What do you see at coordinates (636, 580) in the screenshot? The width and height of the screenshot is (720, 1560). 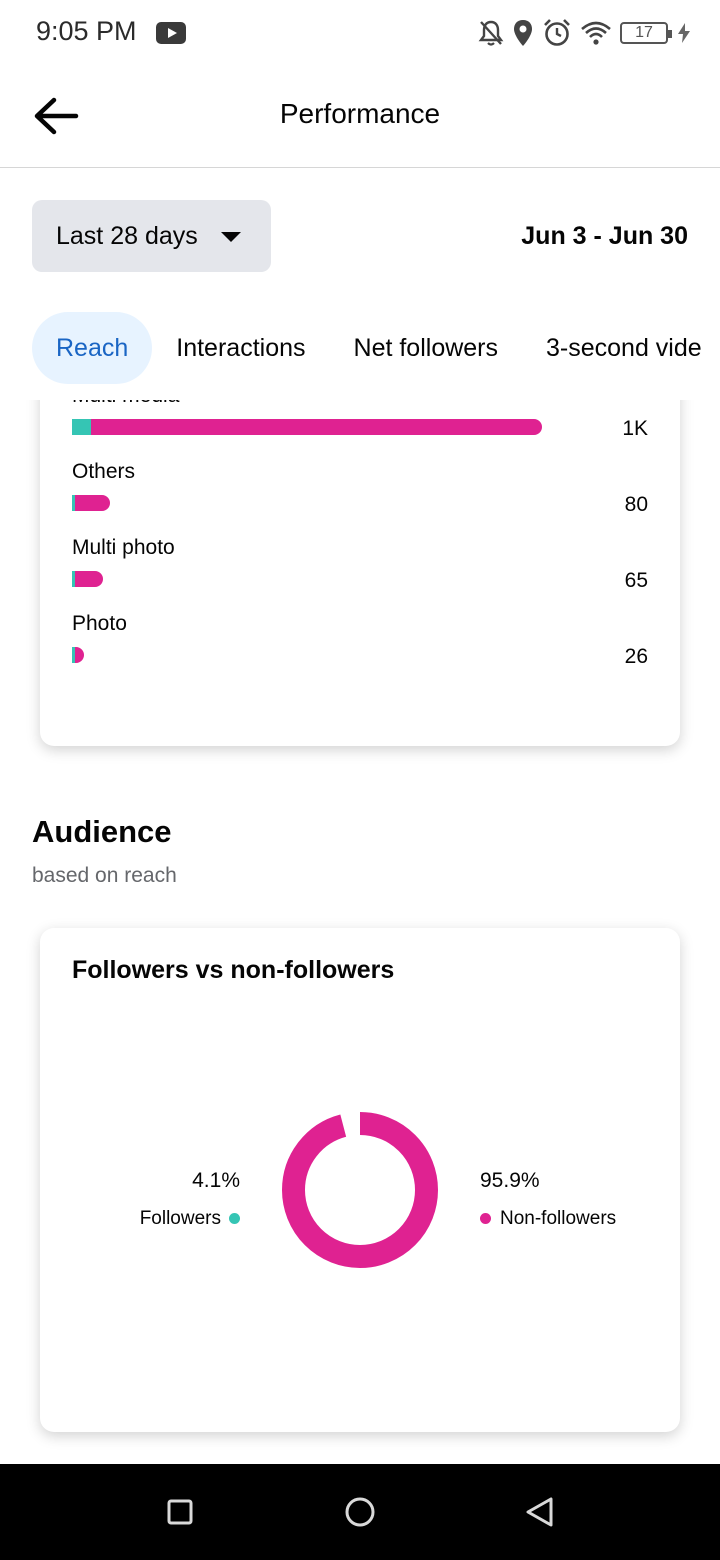 I see `bar-value: 65` at bounding box center [636, 580].